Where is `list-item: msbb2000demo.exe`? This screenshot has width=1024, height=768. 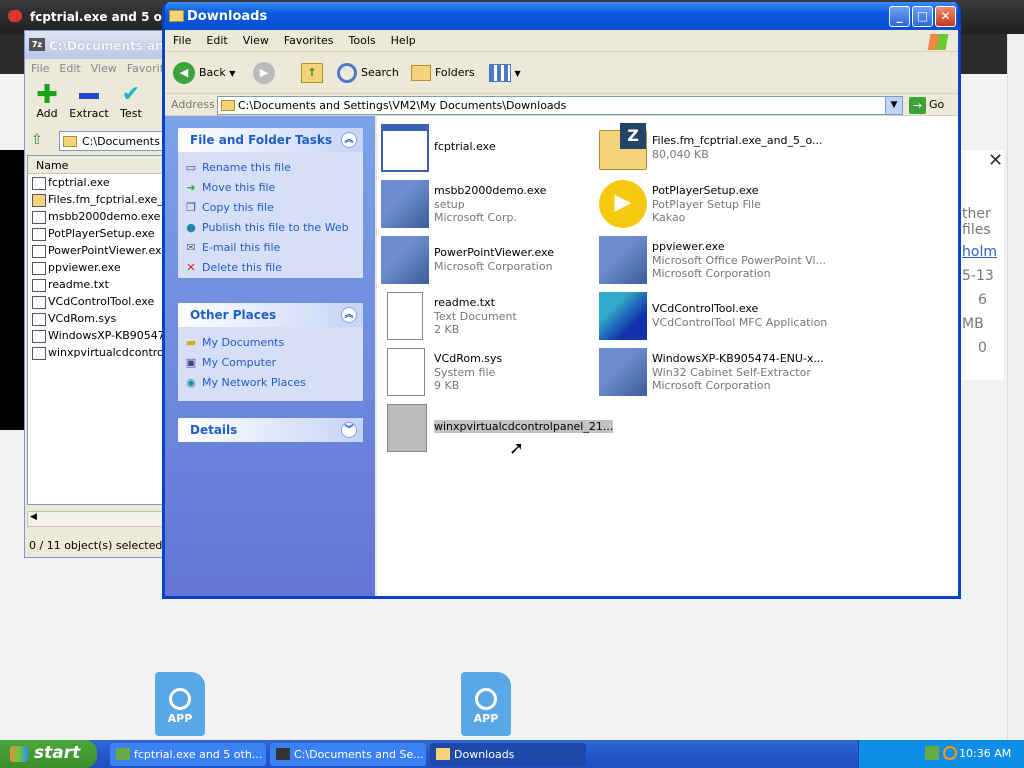 list-item: msbb2000demo.exe is located at coordinates (100, 218).